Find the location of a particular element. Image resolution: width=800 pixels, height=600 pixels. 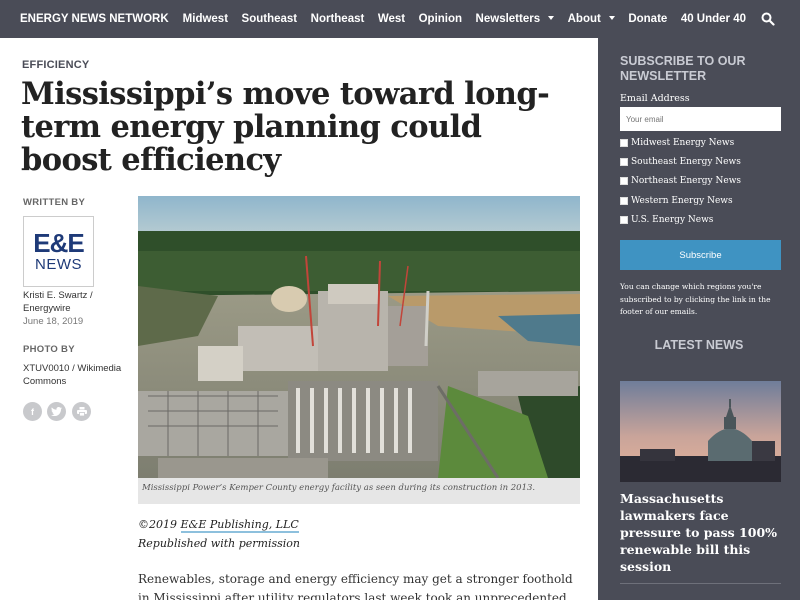

print-button is located at coordinates (81, 411).